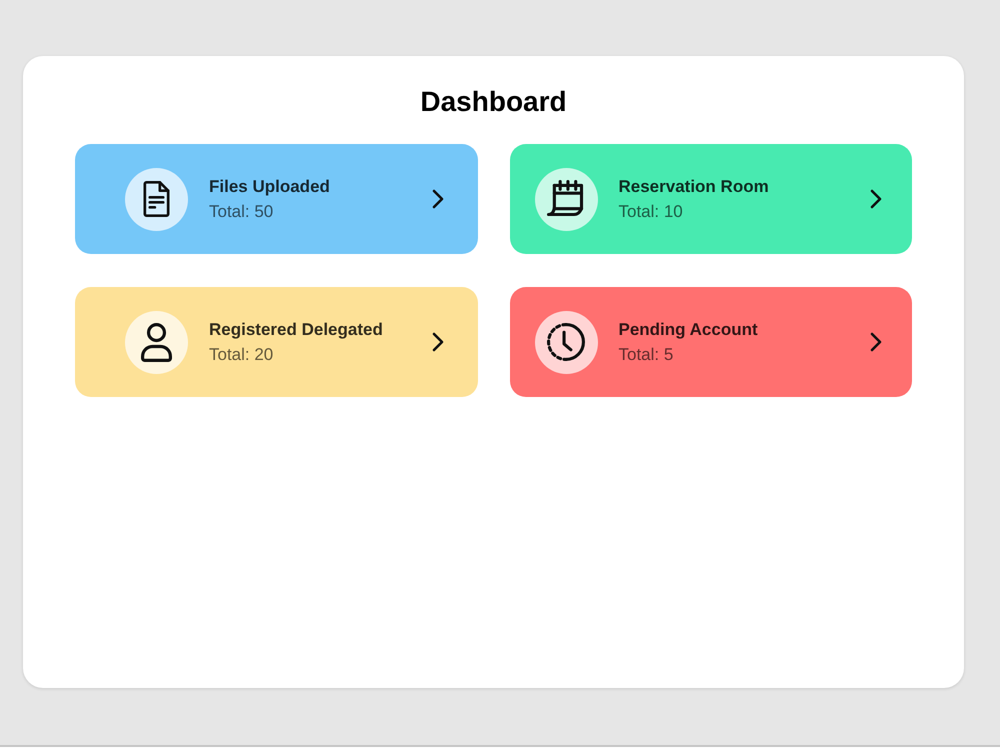 This screenshot has width=1000, height=750. What do you see at coordinates (711, 342) in the screenshot?
I see `stat-card: Pending Account Total: 5` at bounding box center [711, 342].